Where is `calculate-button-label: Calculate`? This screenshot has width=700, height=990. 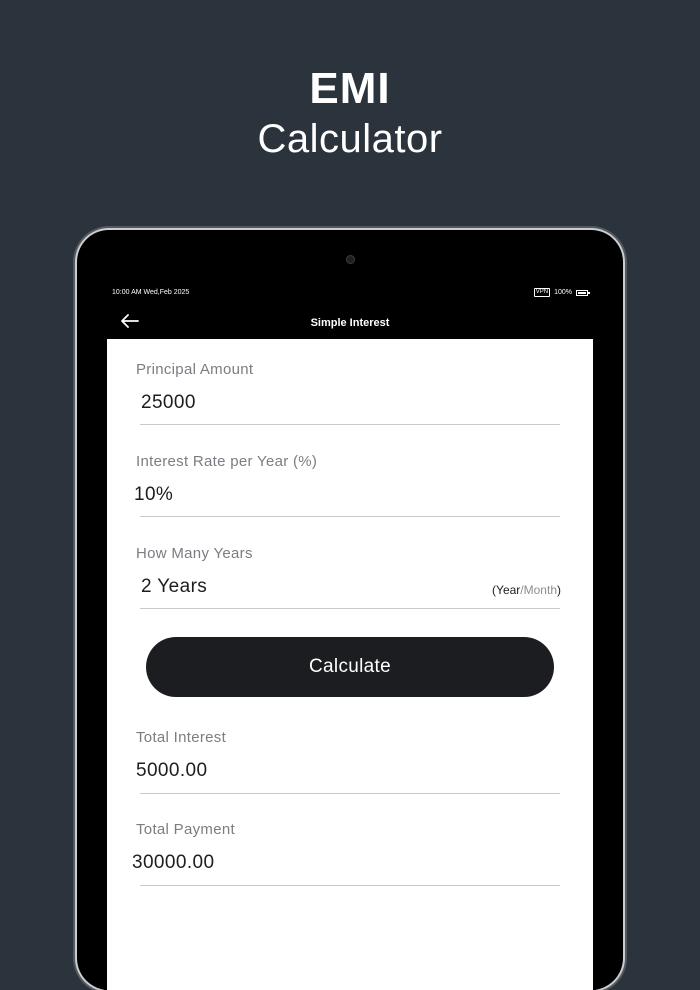 calculate-button-label: Calculate is located at coordinates (350, 666).